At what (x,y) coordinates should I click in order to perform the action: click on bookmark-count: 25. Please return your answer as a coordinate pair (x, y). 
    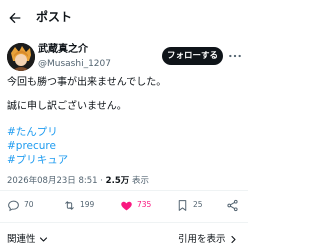
    Looking at the image, I should click on (198, 204).